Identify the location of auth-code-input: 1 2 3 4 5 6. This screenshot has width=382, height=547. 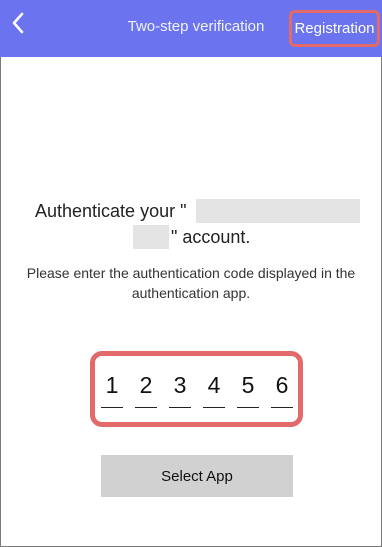
(196, 389).